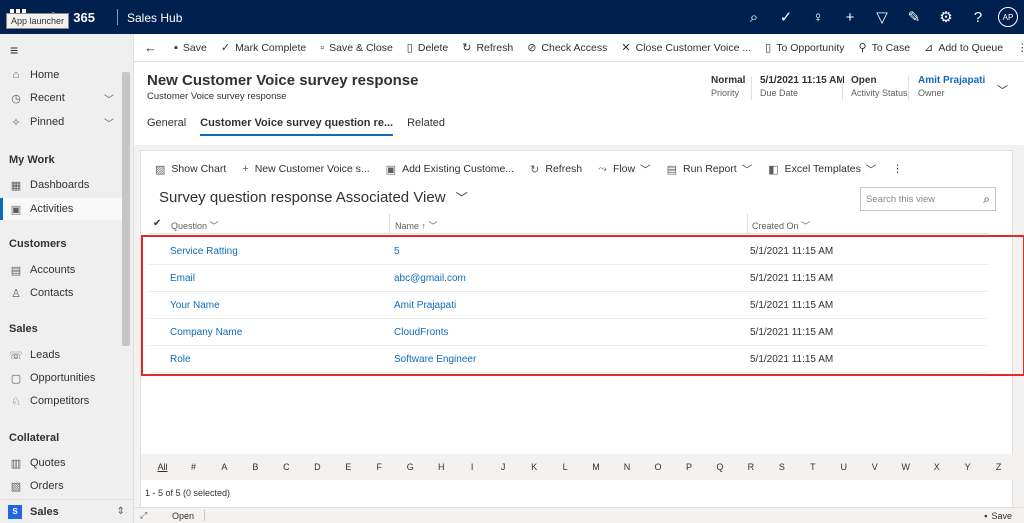 This screenshot has height=523, width=1024. What do you see at coordinates (150, 48) in the screenshot?
I see `back-button: ←` at bounding box center [150, 48].